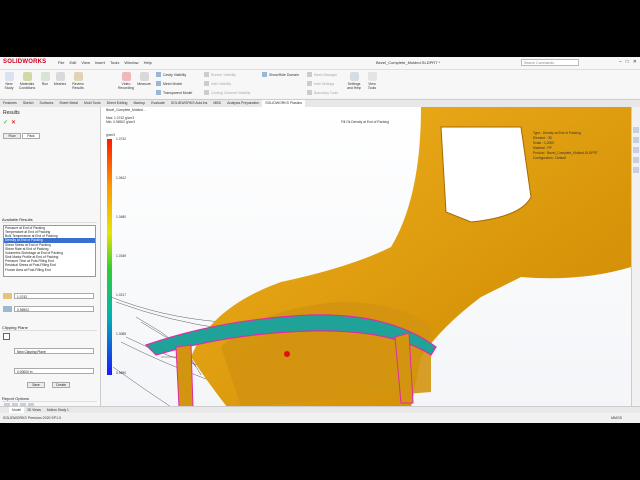  I want to click on domain-icon, so click(264, 74).